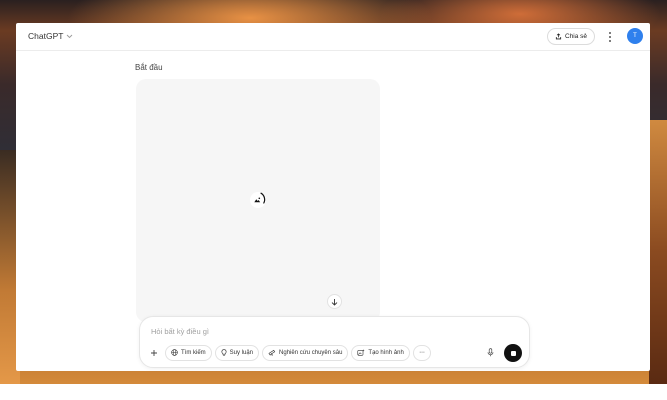  Describe the element at coordinates (334, 342) in the screenshot. I see `message-composer: Tìm kiếm Suy luận Nghiên cứu chuyên sâu` at that location.